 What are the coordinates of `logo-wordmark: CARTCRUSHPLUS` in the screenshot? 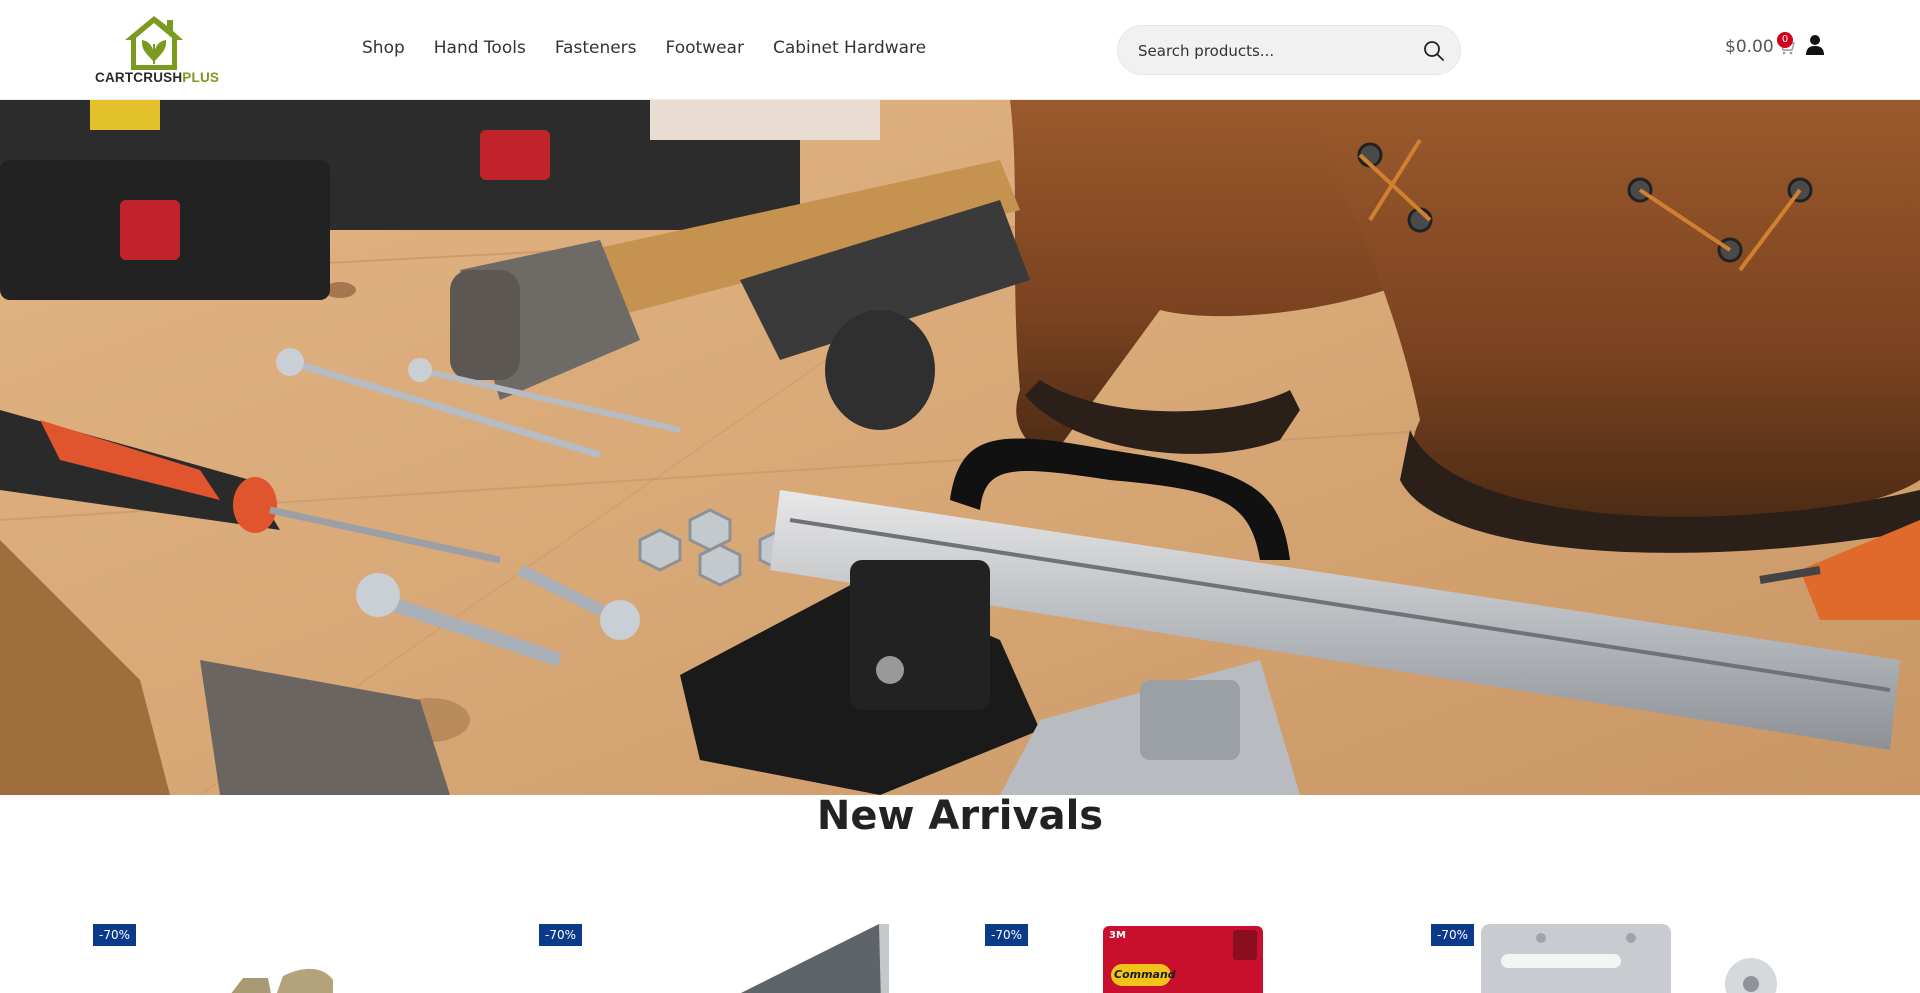 It's located at (157, 77).